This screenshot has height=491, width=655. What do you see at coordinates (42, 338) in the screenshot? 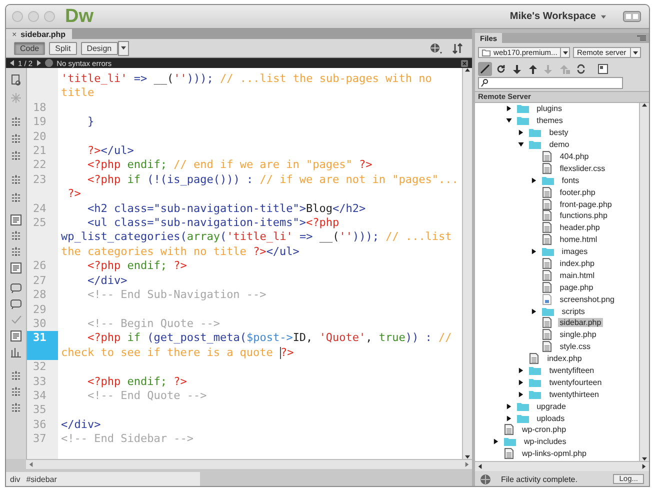
I see `line-number: 31` at bounding box center [42, 338].